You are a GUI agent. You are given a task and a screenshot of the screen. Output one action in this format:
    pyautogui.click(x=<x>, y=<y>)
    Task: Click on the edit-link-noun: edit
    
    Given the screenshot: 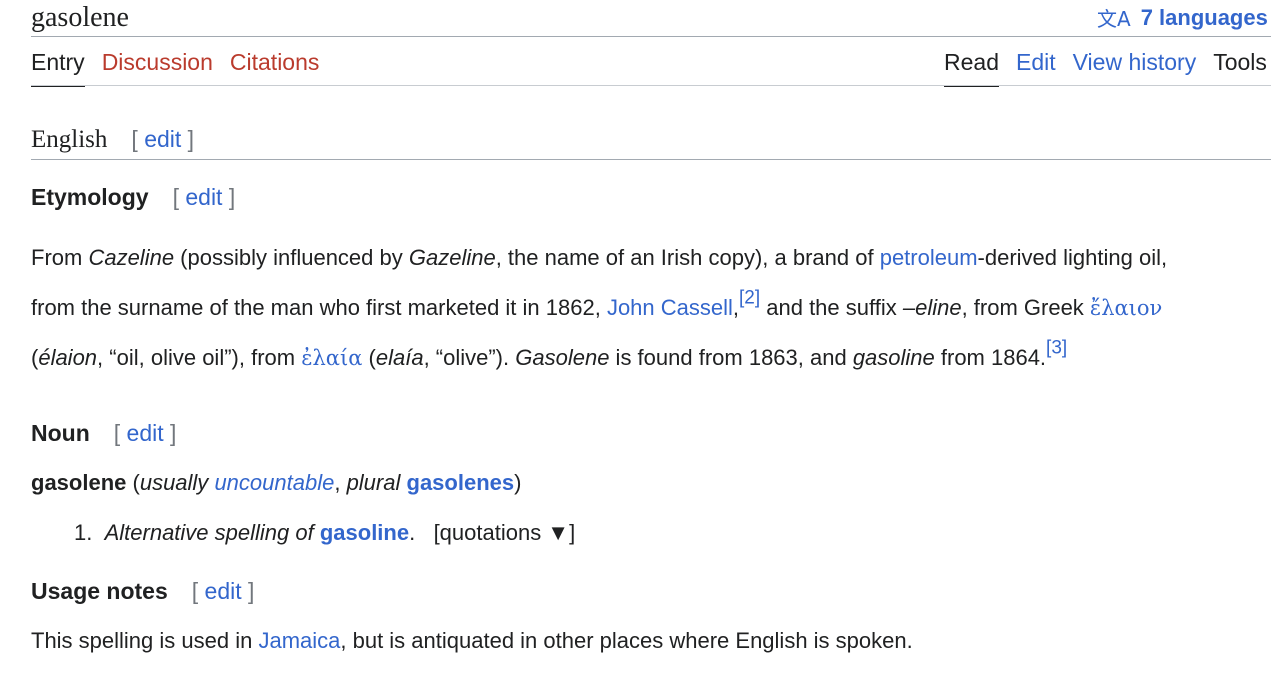 What is the action you would take?
    pyautogui.click(x=145, y=433)
    